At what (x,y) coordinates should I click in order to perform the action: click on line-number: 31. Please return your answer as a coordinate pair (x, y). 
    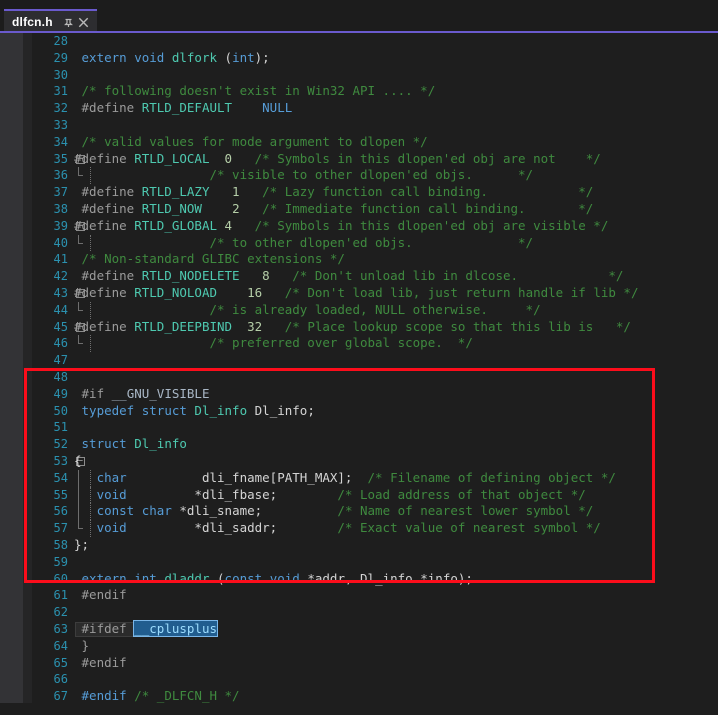
    Looking at the image, I should click on (60, 91).